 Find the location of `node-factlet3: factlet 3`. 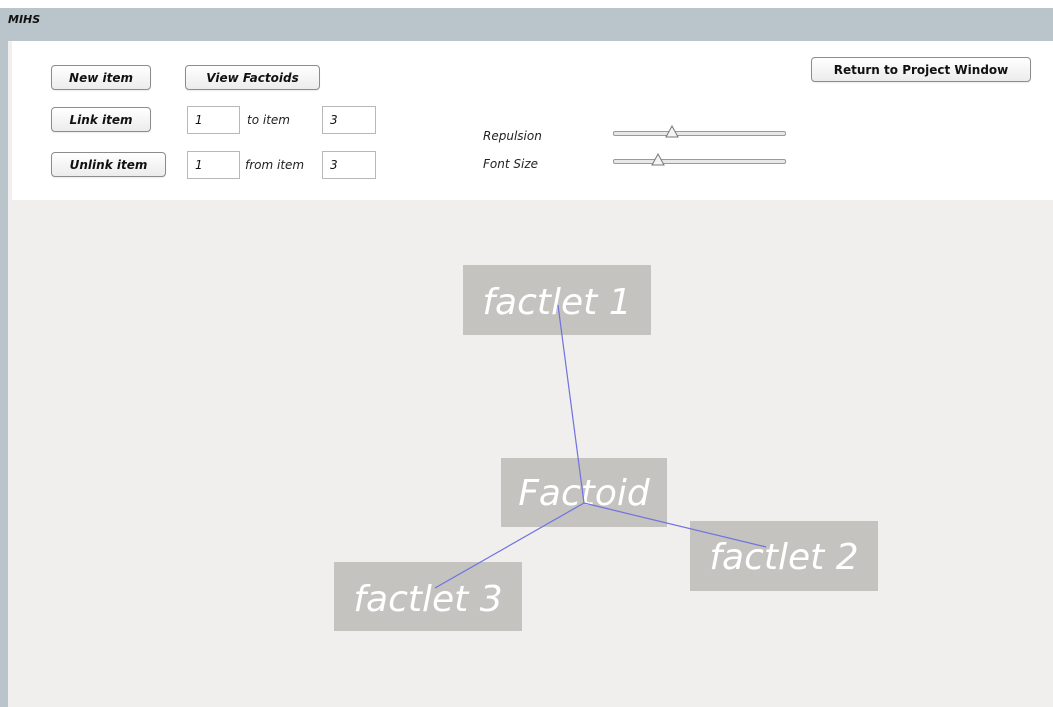

node-factlet3: factlet 3 is located at coordinates (428, 596).